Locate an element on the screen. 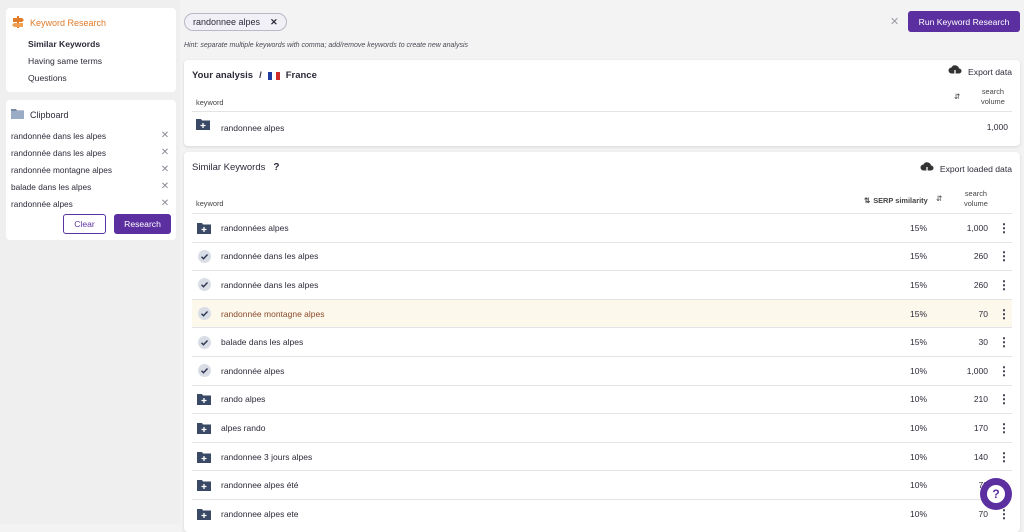 This screenshot has height=532, width=1024. column-serp-similarity: ⇅ SERP similarity is located at coordinates (896, 200).